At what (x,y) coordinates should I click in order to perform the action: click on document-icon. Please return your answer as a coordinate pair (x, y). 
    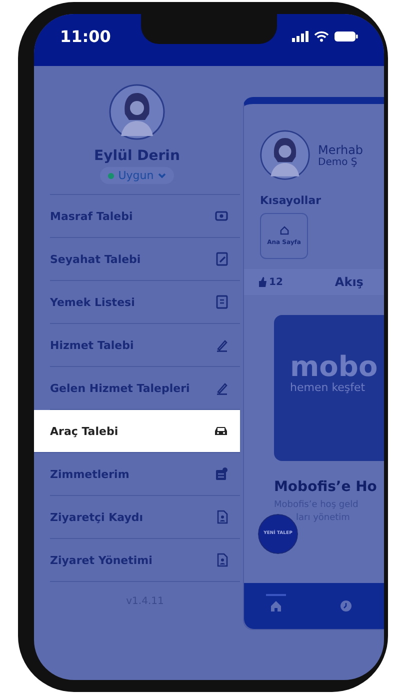
    Looking at the image, I should click on (222, 302).